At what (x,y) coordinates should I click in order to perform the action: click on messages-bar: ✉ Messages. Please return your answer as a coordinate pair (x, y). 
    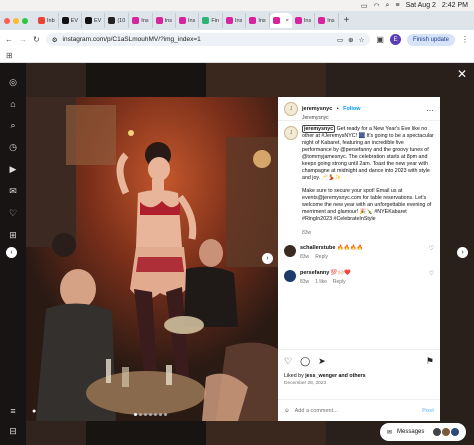
    Looking at the image, I should click on (423, 432).